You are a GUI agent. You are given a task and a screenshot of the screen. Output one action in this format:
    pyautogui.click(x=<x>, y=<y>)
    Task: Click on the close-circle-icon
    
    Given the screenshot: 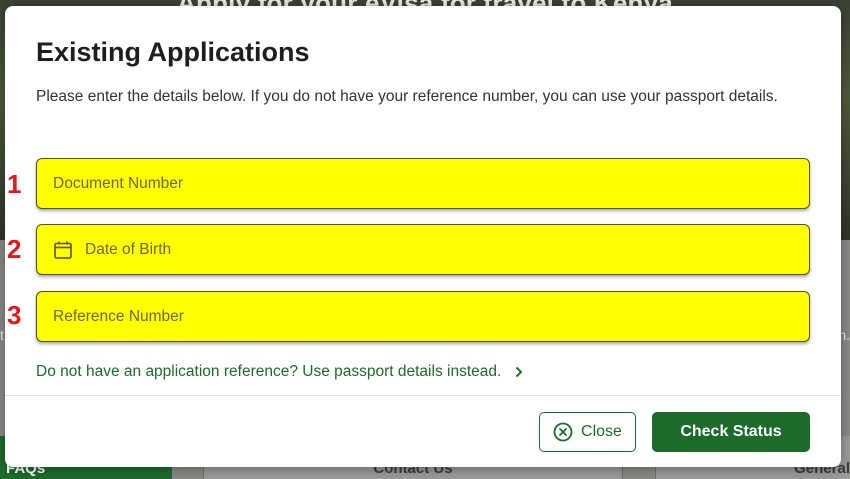 What is the action you would take?
    pyautogui.click(x=563, y=432)
    